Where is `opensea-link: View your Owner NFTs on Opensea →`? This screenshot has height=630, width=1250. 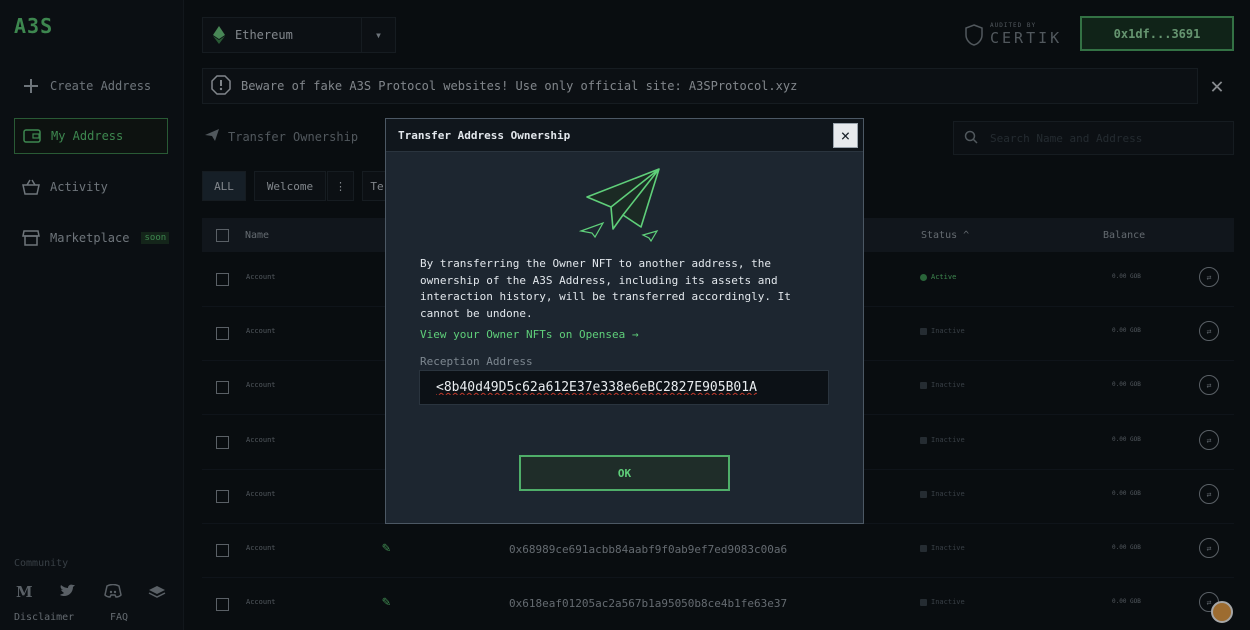 opensea-link: View your Owner NFTs on Opensea → is located at coordinates (529, 334).